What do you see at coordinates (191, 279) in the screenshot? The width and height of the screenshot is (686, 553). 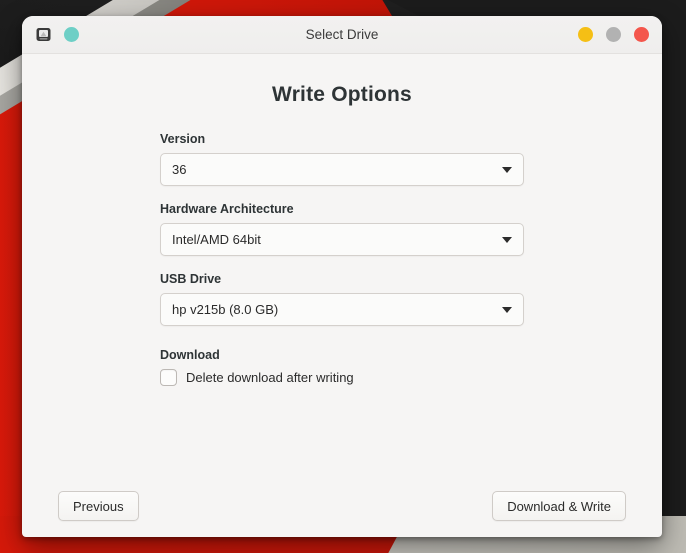 I see `usb-drive-label: USB Drive` at bounding box center [191, 279].